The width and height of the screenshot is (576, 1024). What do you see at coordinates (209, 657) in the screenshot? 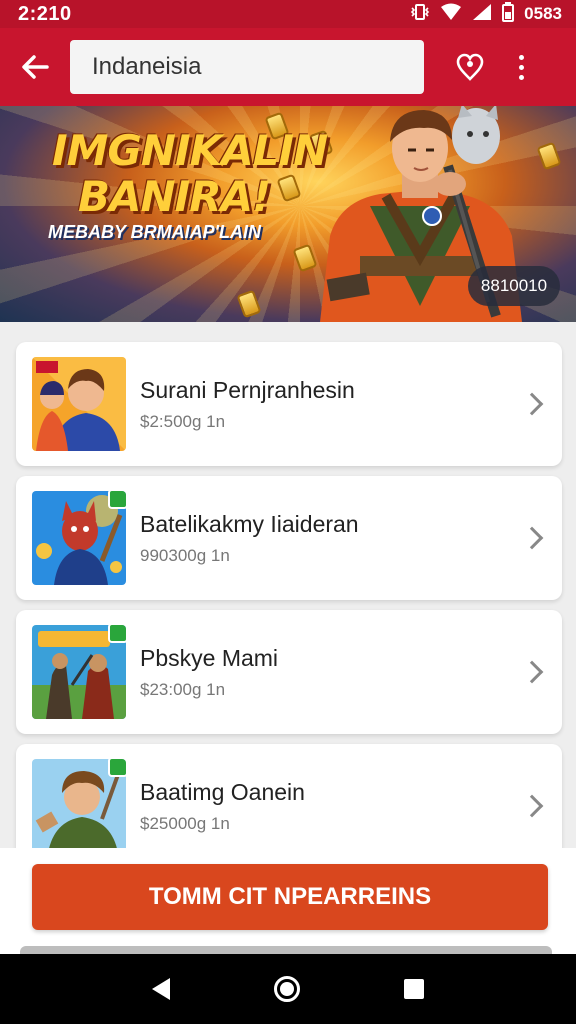
I see `game-title: Pbskye Mami` at bounding box center [209, 657].